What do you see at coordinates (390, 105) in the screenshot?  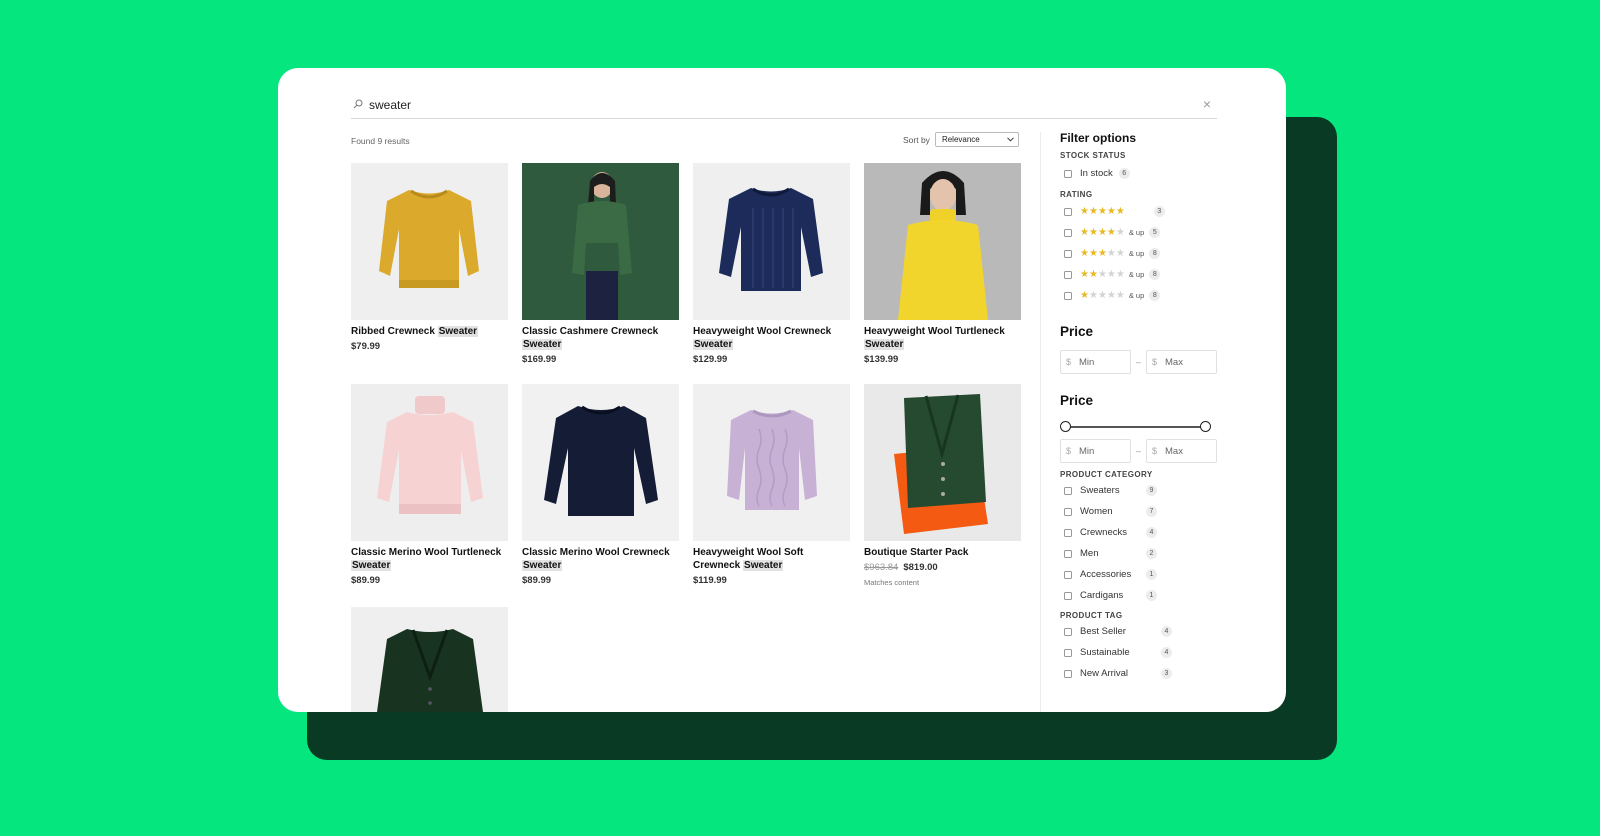 I see `search-input: sweater` at bounding box center [390, 105].